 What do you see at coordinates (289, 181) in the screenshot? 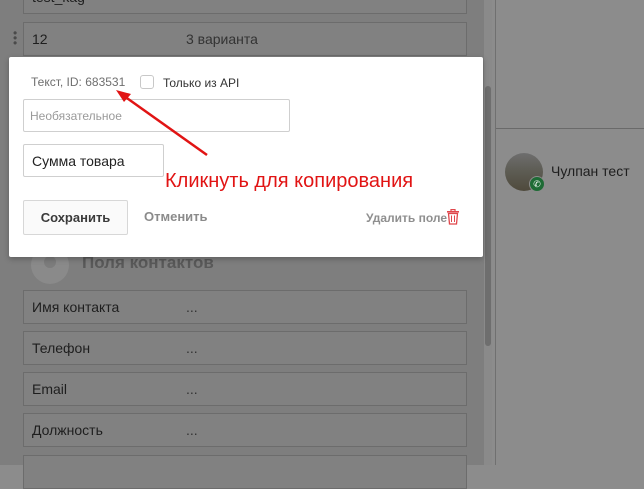
I see `annotation-text: Кликнуть для копирования` at bounding box center [289, 181].